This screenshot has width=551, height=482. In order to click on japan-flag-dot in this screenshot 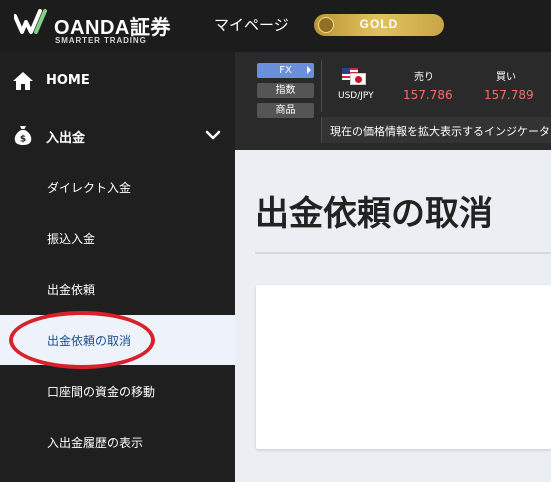, I will do `click(358, 79)`.